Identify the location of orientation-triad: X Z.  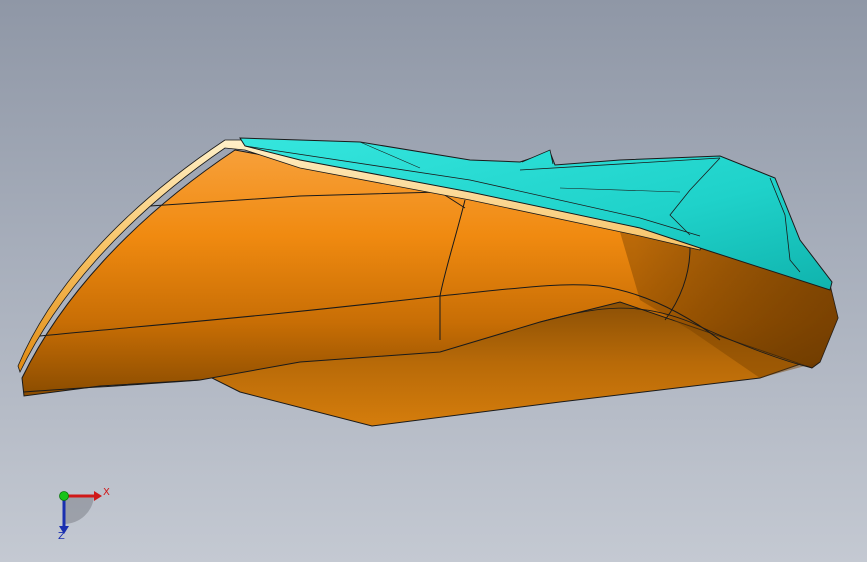
(80, 513).